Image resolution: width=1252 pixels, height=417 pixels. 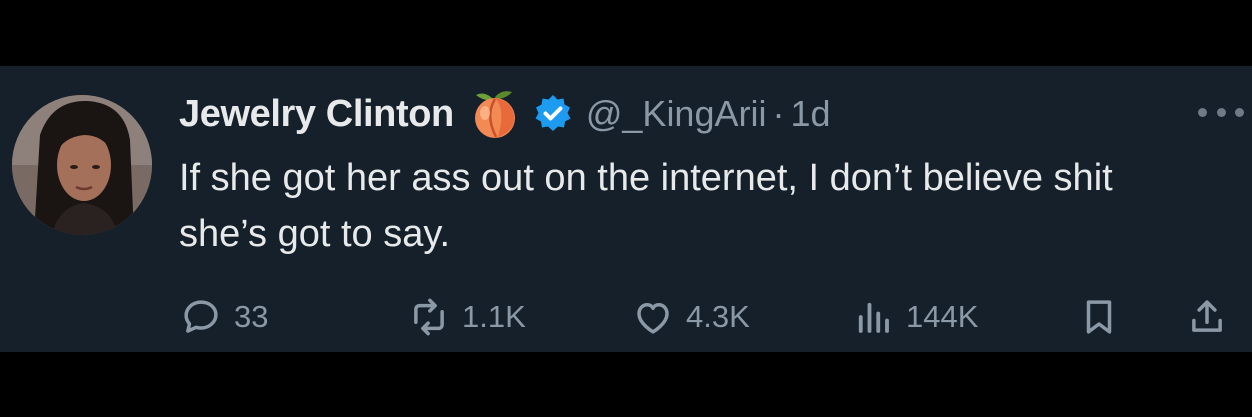 What do you see at coordinates (942, 316) in the screenshot?
I see `views-count: 144K` at bounding box center [942, 316].